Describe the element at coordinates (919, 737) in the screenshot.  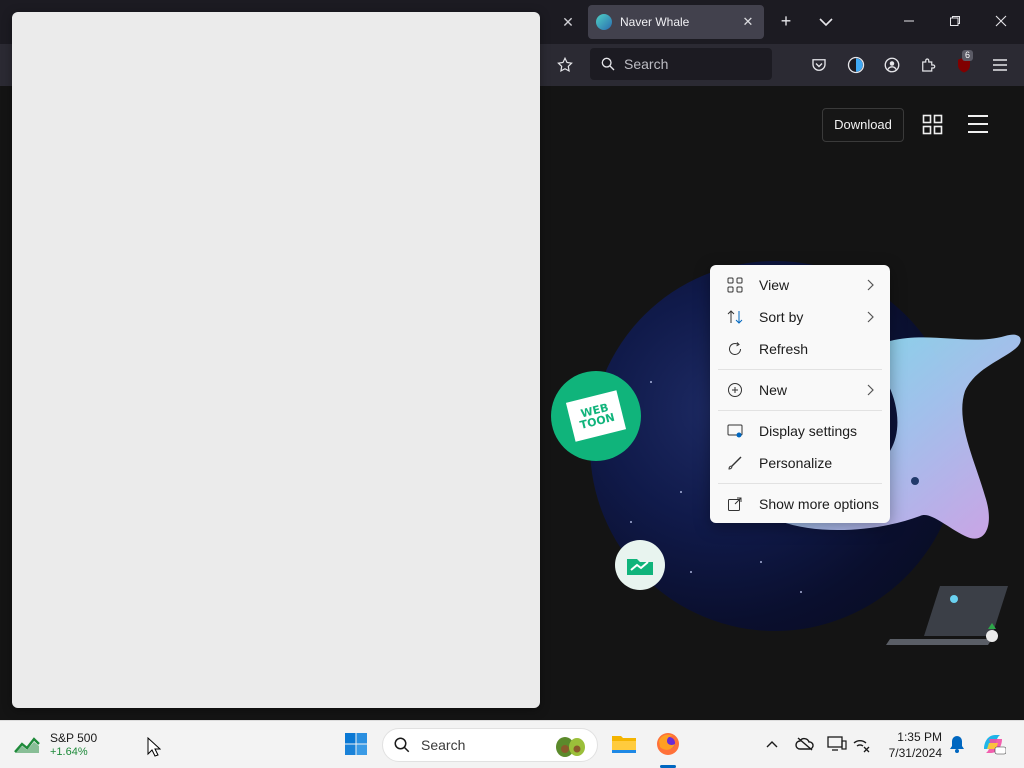
I see `clock-time: 1:35 PM` at that location.